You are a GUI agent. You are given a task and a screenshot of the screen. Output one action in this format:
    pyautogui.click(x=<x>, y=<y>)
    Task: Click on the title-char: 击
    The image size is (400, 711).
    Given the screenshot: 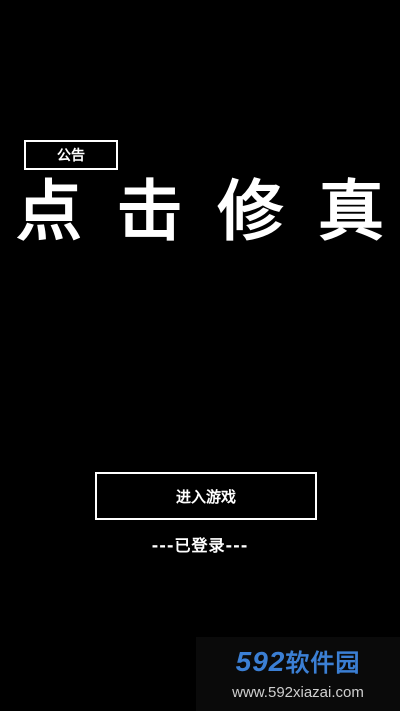 What is the action you would take?
    pyautogui.click(x=149, y=211)
    